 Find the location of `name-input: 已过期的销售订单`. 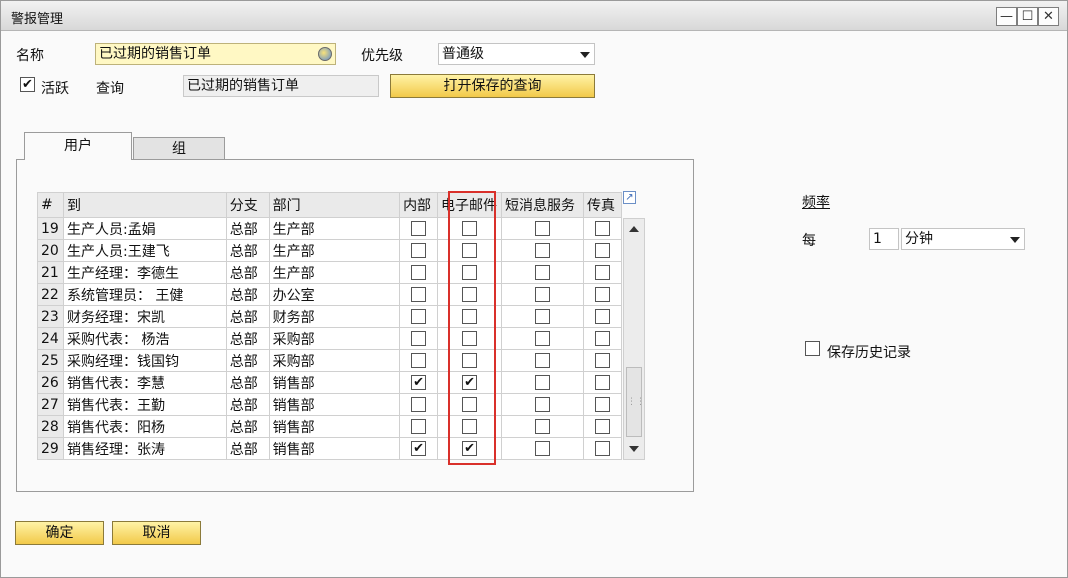

name-input: 已过期的销售订单 is located at coordinates (215, 54).